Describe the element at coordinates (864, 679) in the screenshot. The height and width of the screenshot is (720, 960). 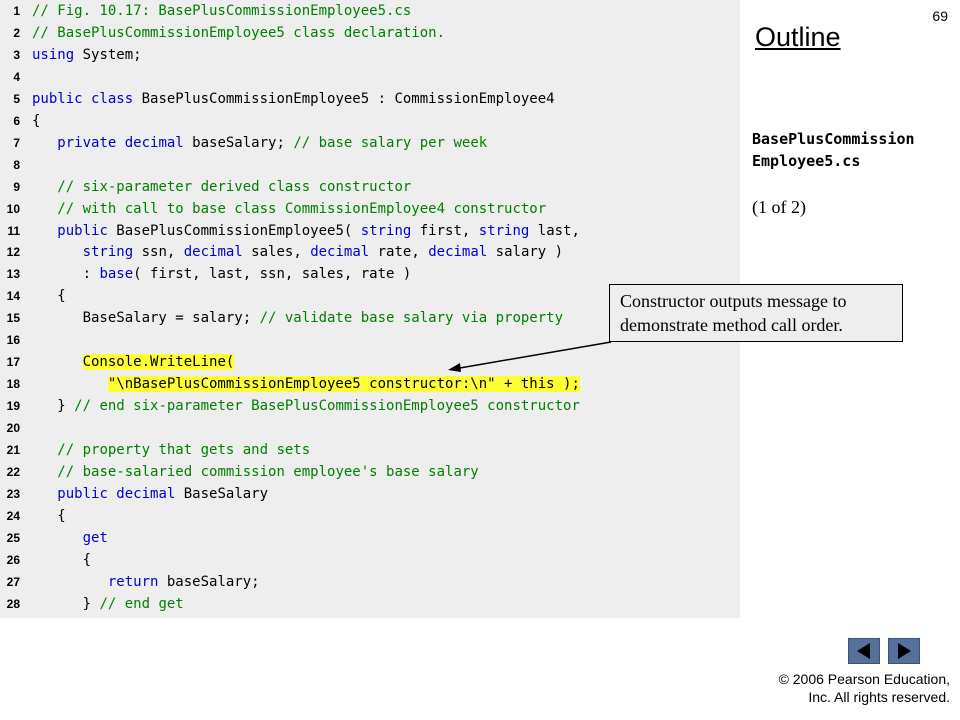
I see `copyright-line1: © 2006 Pearson Education,` at that location.